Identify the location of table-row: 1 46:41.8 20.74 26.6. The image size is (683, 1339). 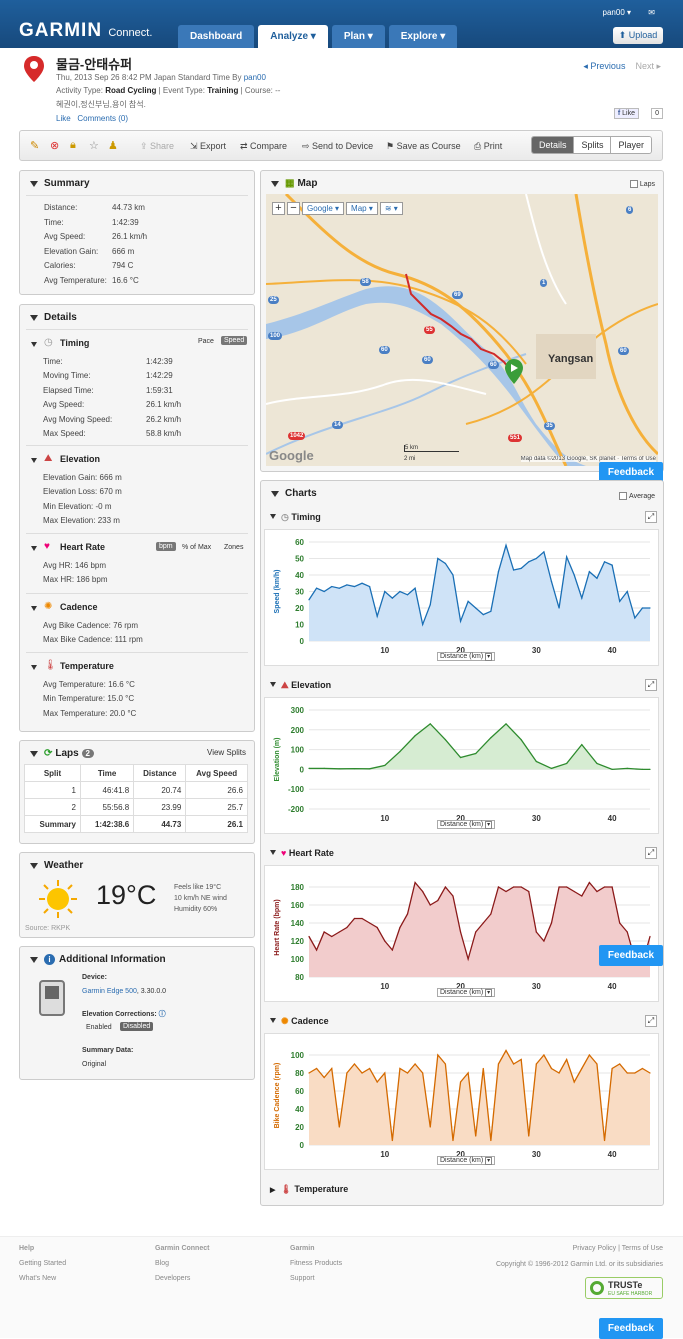
(136, 790).